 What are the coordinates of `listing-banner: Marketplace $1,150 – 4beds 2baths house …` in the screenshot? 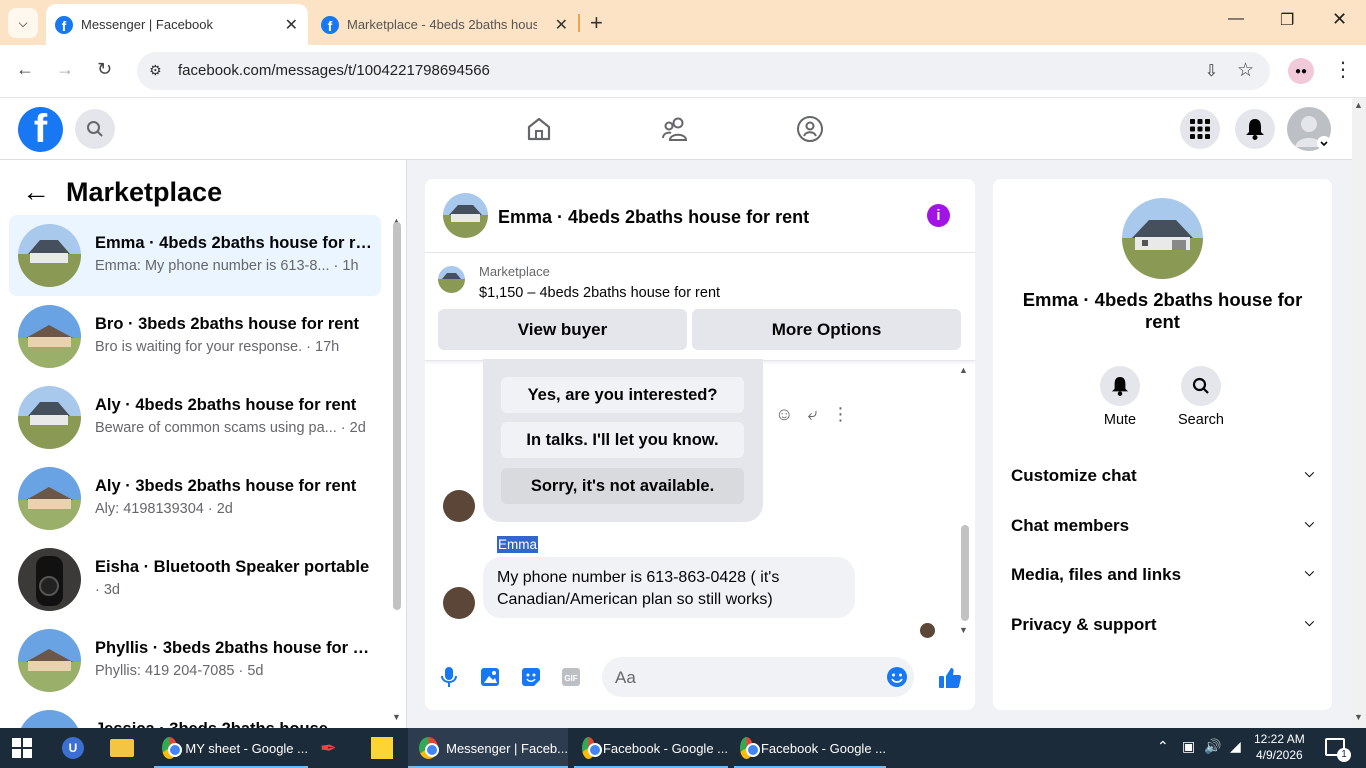 It's located at (700, 307).